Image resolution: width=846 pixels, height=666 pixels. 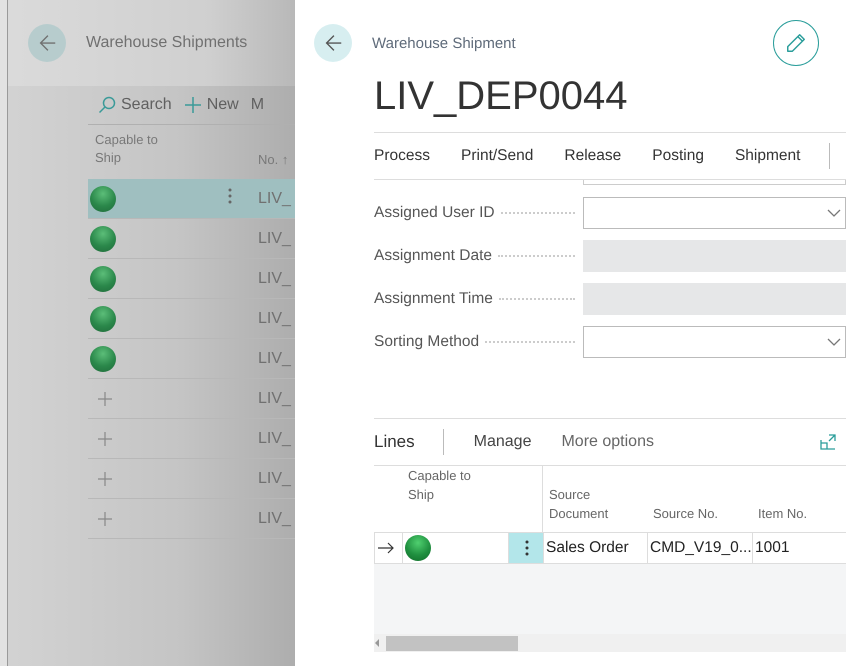 I want to click on field-label: Assignment Time, so click(x=433, y=299).